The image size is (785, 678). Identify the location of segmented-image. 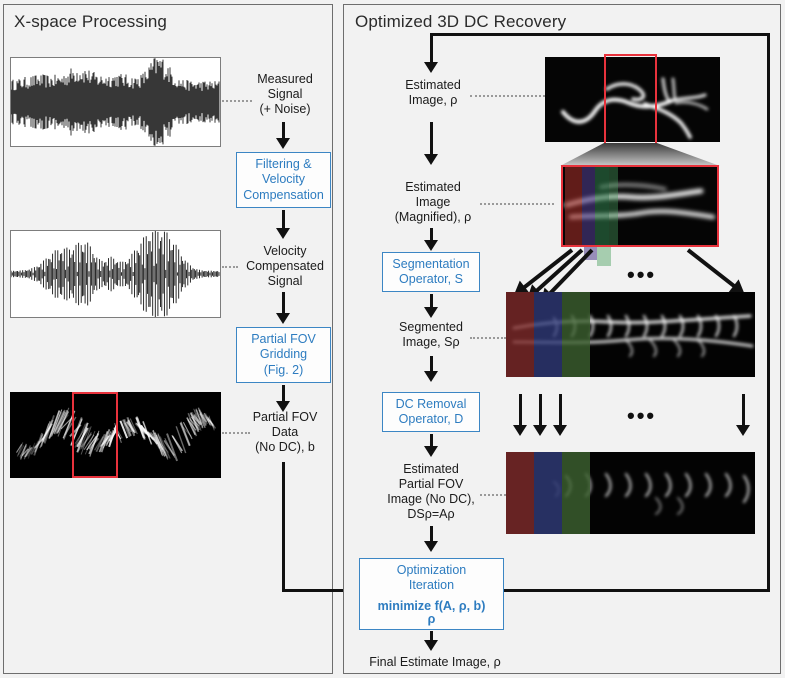
(630, 334).